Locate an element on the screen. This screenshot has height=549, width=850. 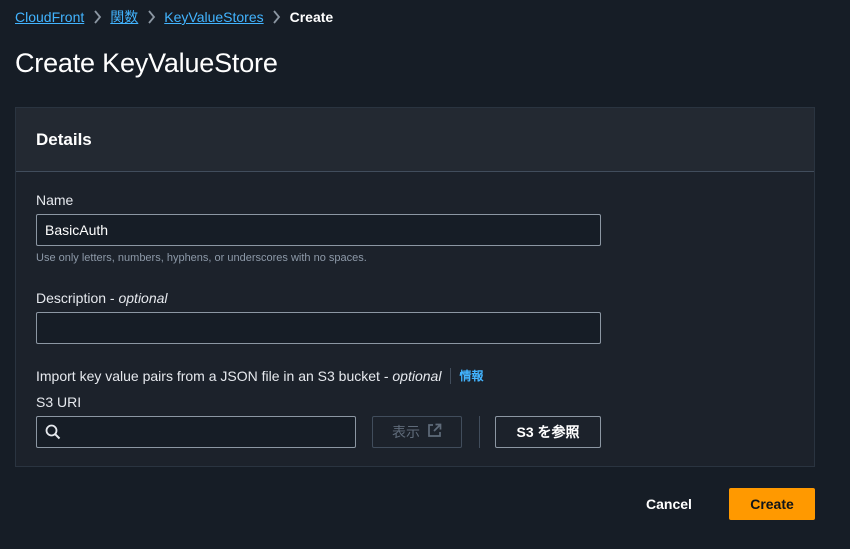
create-button: Create is located at coordinates (772, 504).